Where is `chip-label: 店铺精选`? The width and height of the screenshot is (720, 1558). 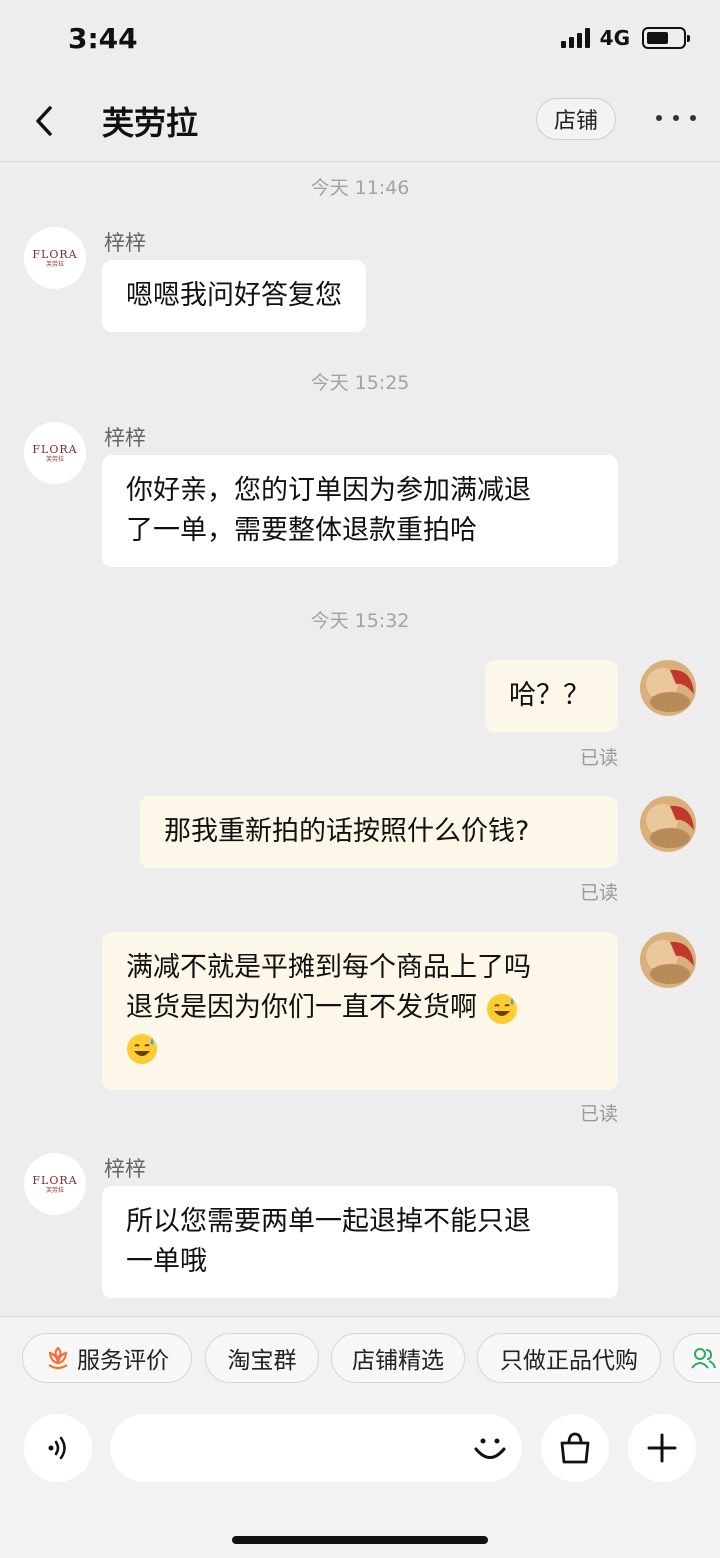 chip-label: 店铺精选 is located at coordinates (398, 1361).